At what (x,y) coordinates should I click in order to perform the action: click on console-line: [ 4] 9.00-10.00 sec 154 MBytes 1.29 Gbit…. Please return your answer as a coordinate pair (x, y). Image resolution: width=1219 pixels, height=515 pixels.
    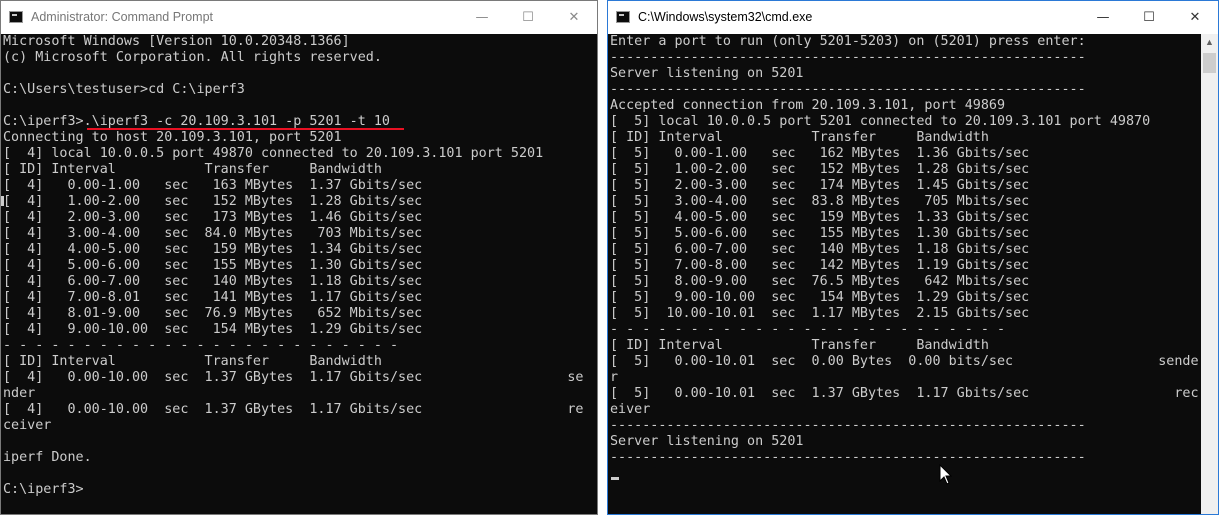
    Looking at the image, I should click on (213, 329).